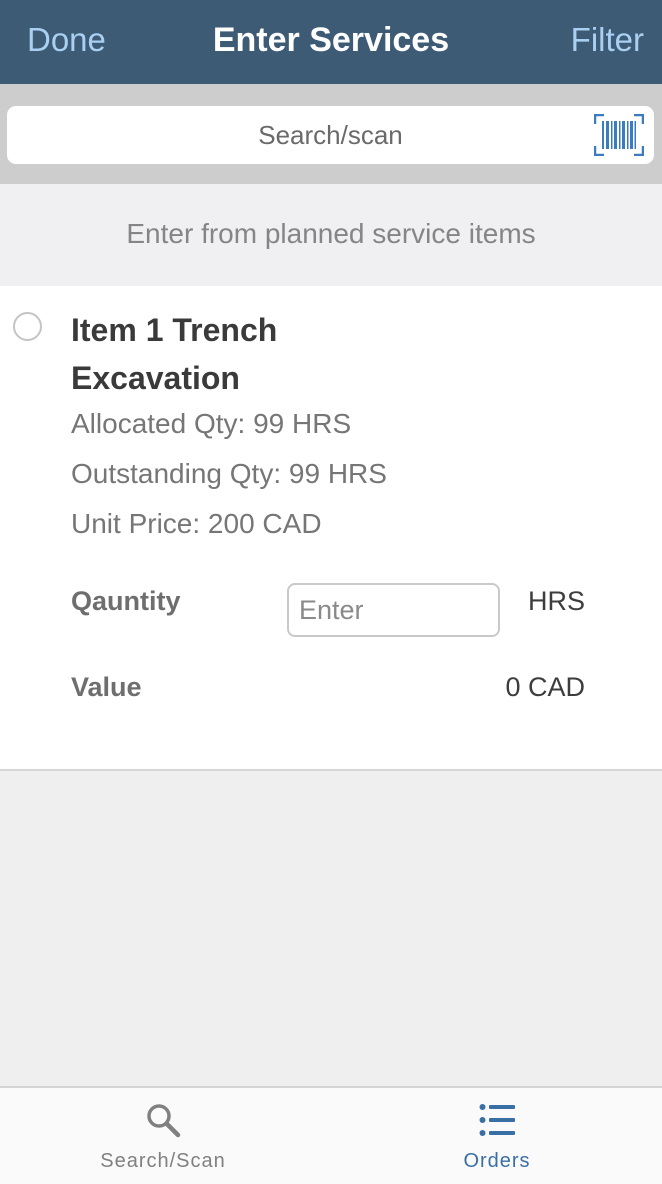 The height and width of the screenshot is (1184, 662). I want to click on item-select-radio, so click(27, 326).